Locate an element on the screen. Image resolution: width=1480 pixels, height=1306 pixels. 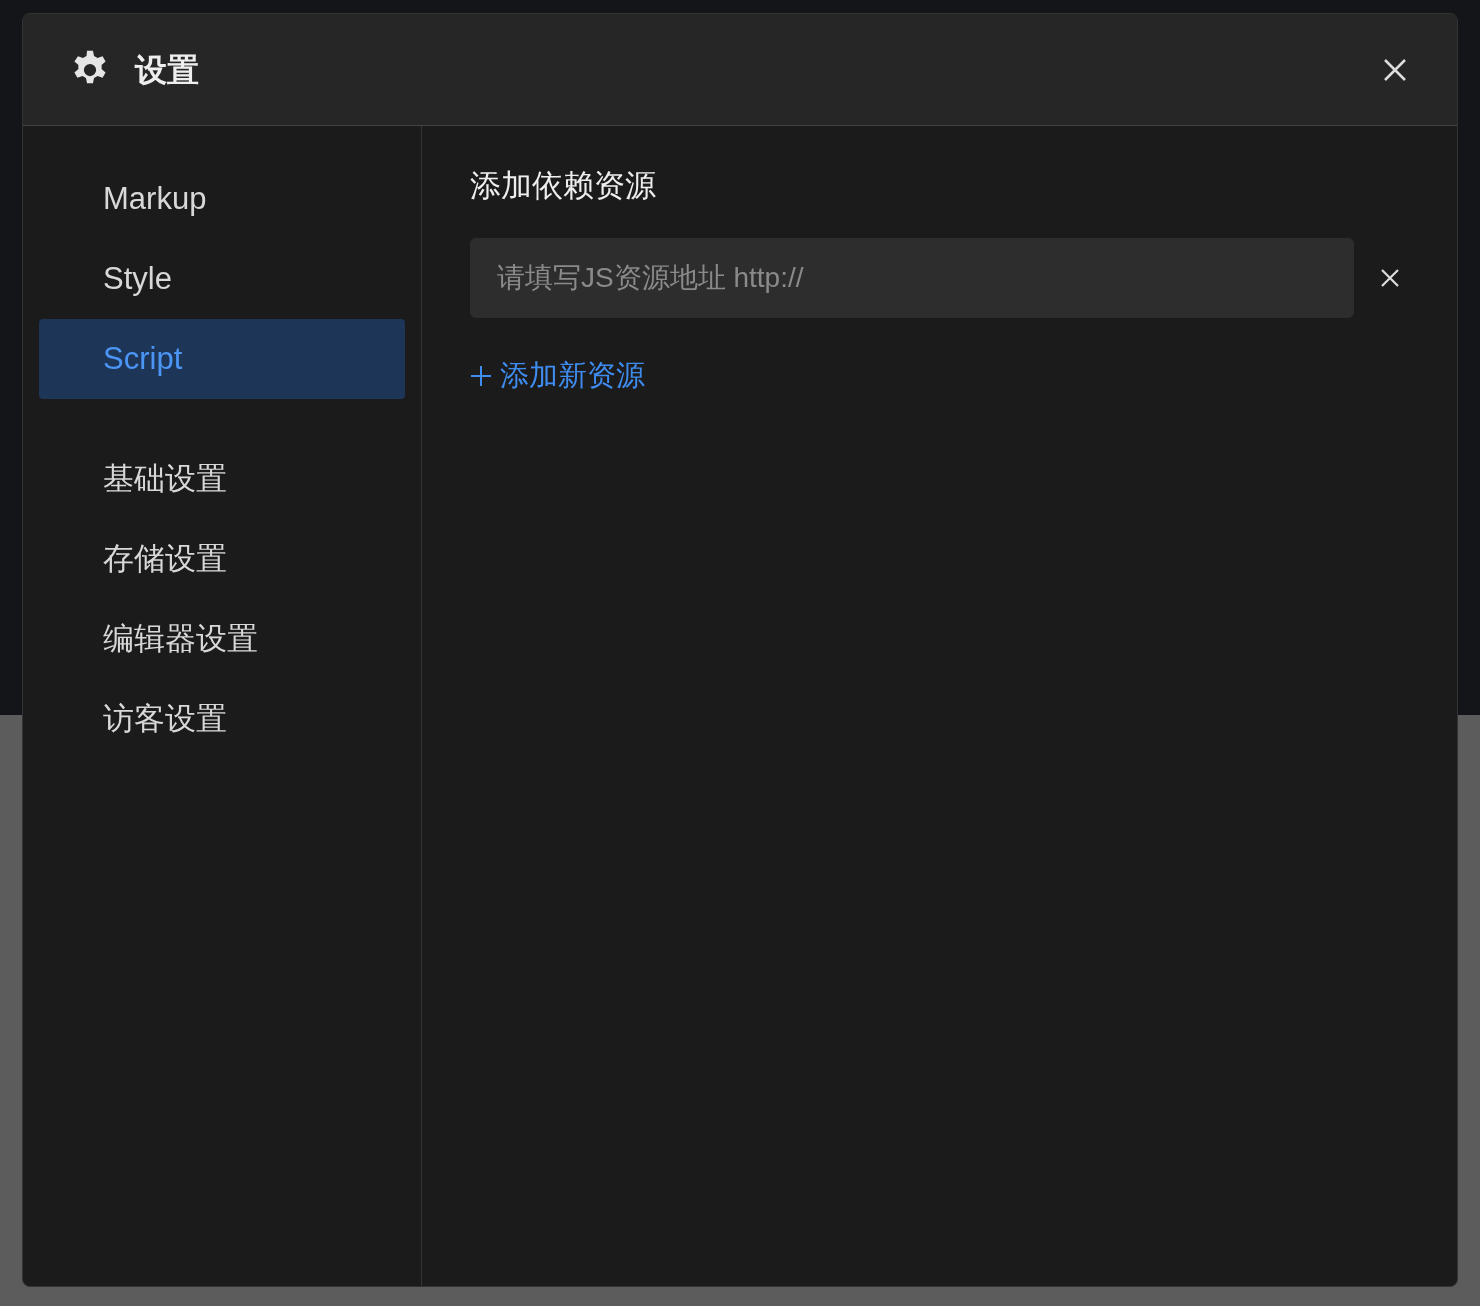
sidebar-item: Style is located at coordinates (222, 279).